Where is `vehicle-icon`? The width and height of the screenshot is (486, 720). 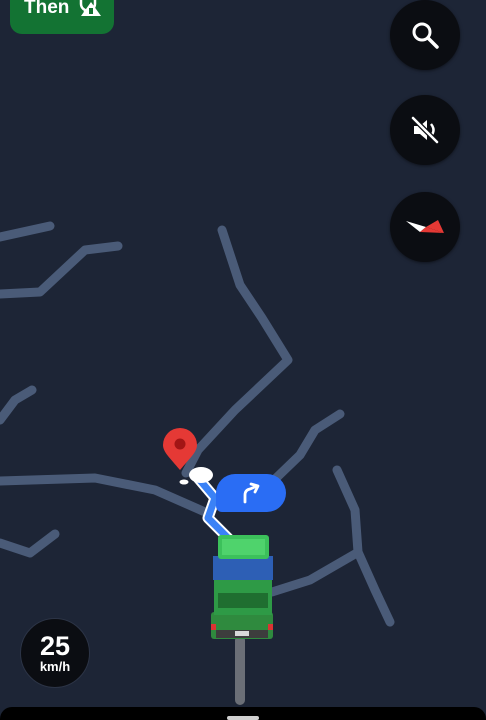
vehicle-icon is located at coordinates (242, 587).